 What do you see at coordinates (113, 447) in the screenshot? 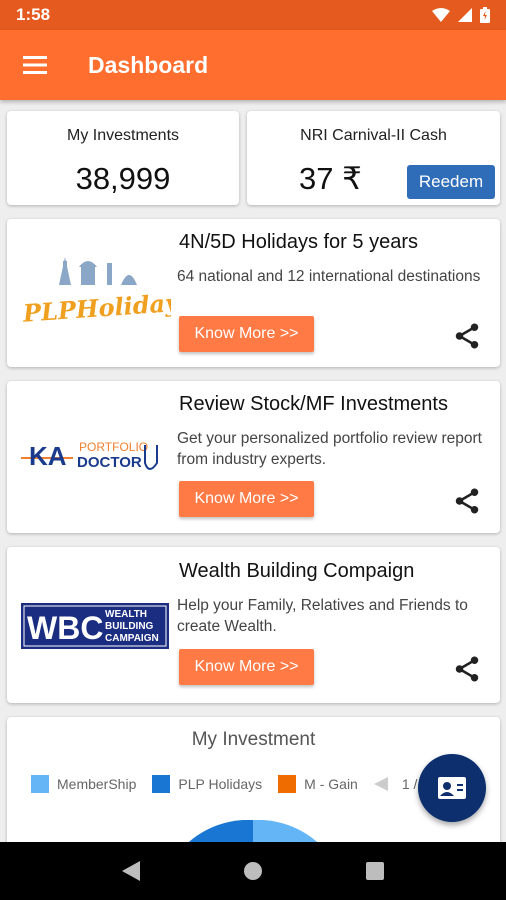
I see `svg-text: PORTFOLIO` at bounding box center [113, 447].